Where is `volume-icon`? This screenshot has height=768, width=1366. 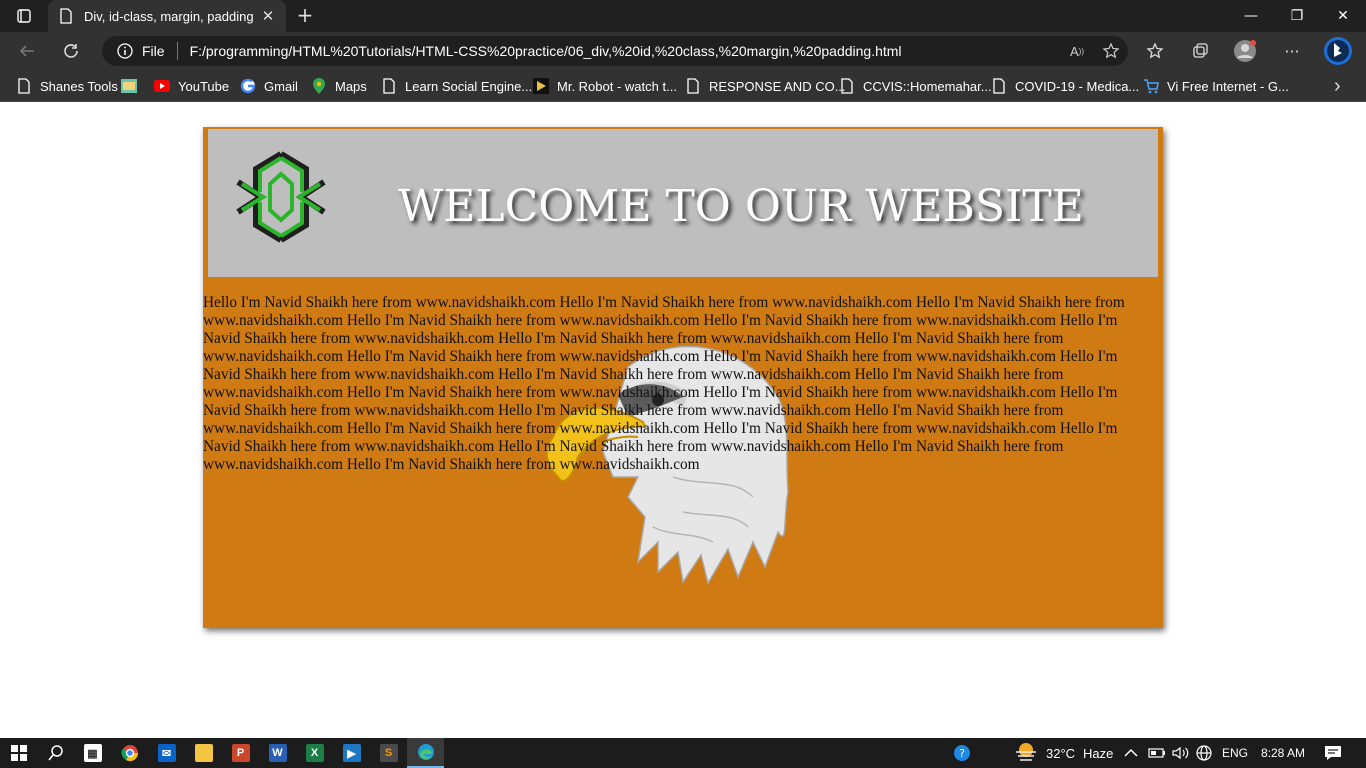 volume-icon is located at coordinates (1180, 753).